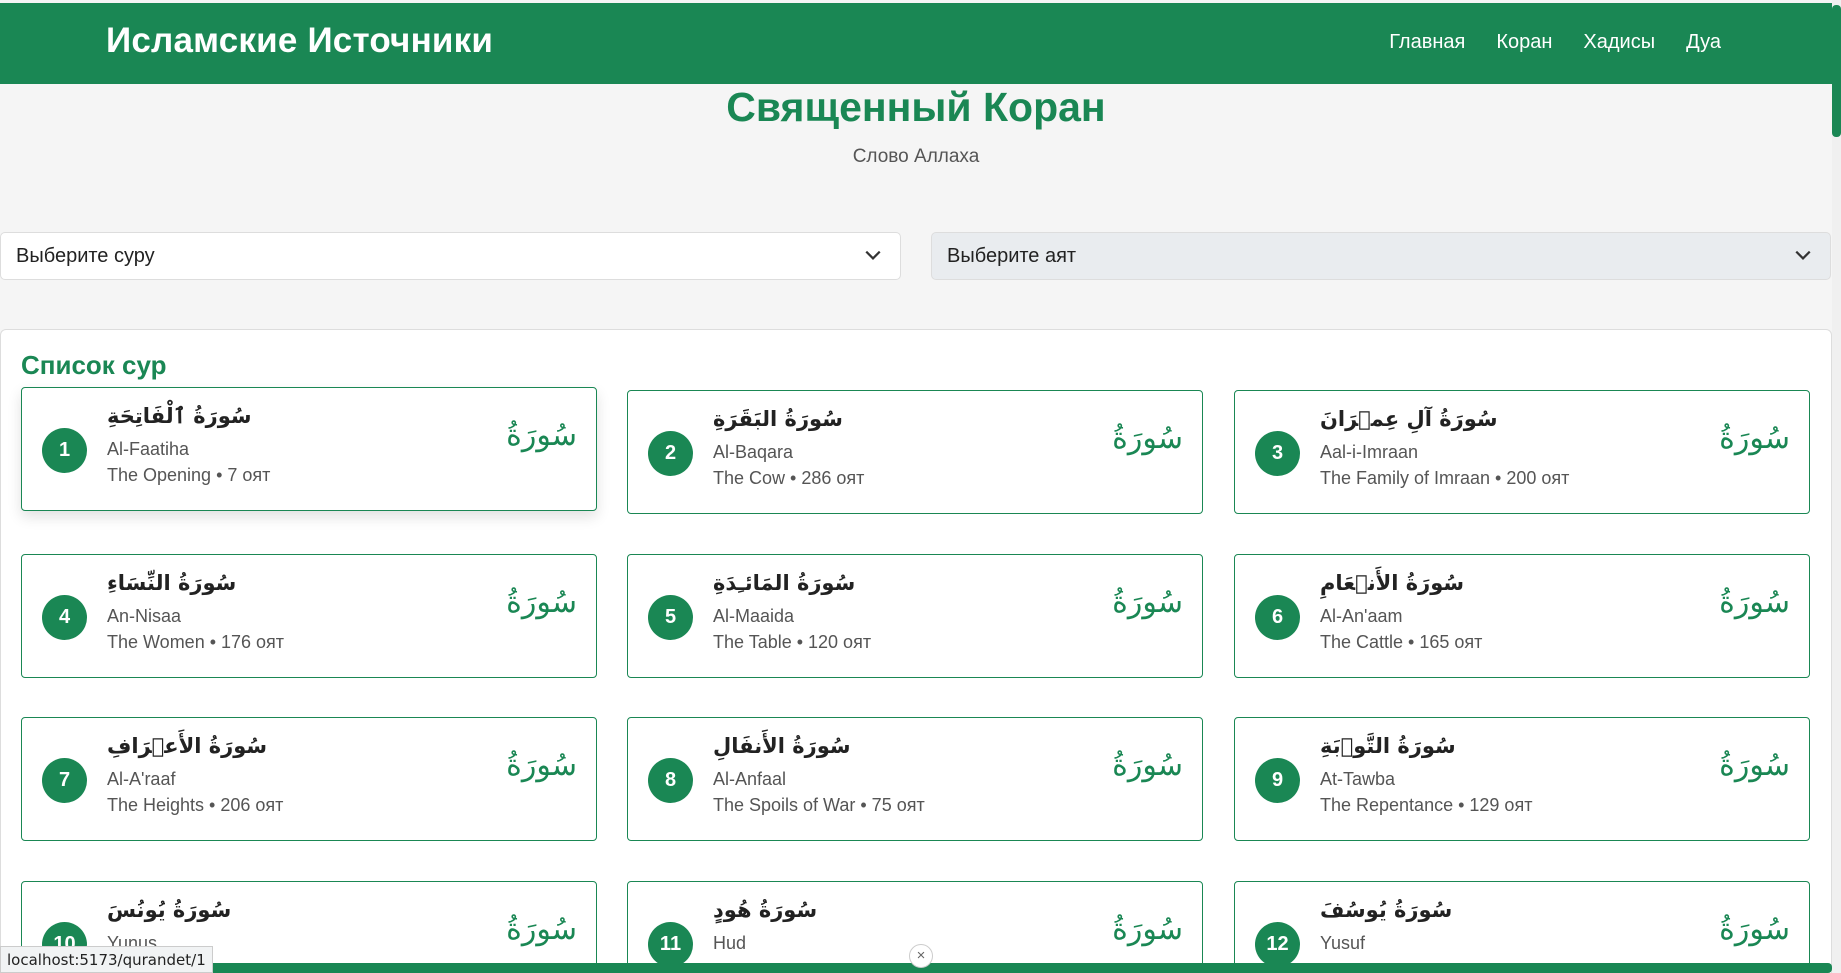  Describe the element at coordinates (921, 956) in the screenshot. I see `close-icon: ×` at that location.